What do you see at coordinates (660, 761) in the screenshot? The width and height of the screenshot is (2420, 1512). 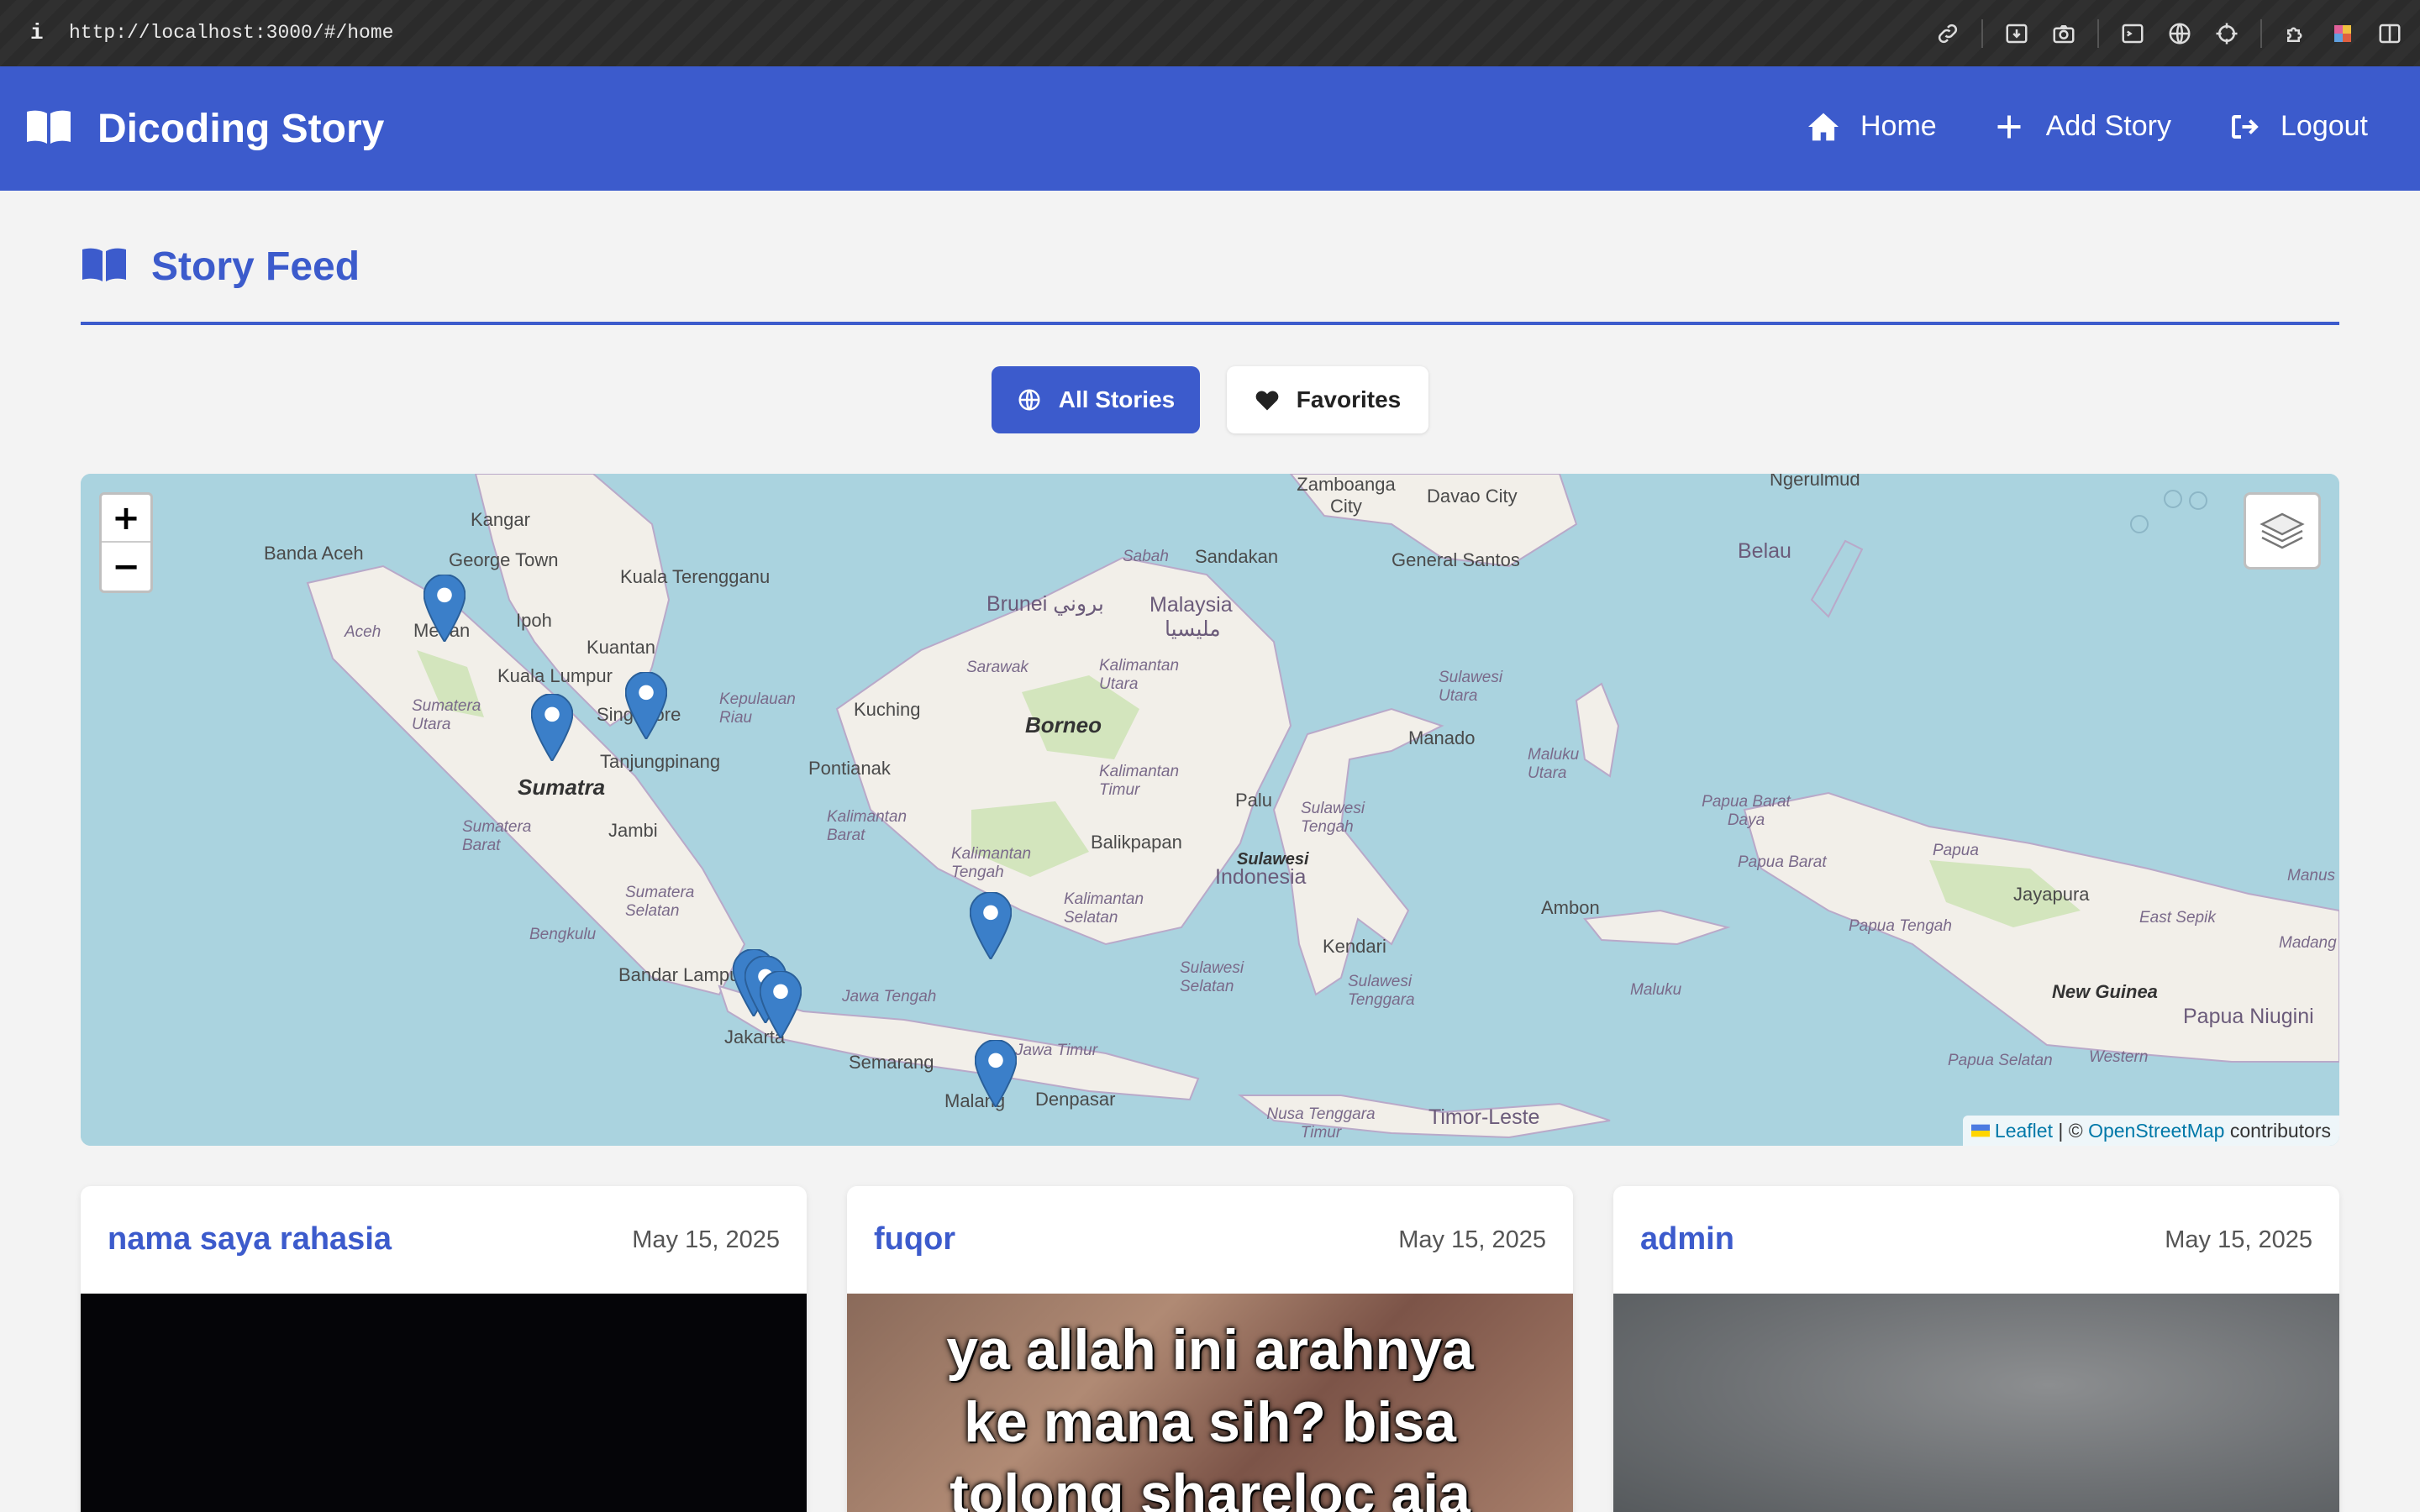 I see `map-label: Tanjungpinang` at bounding box center [660, 761].